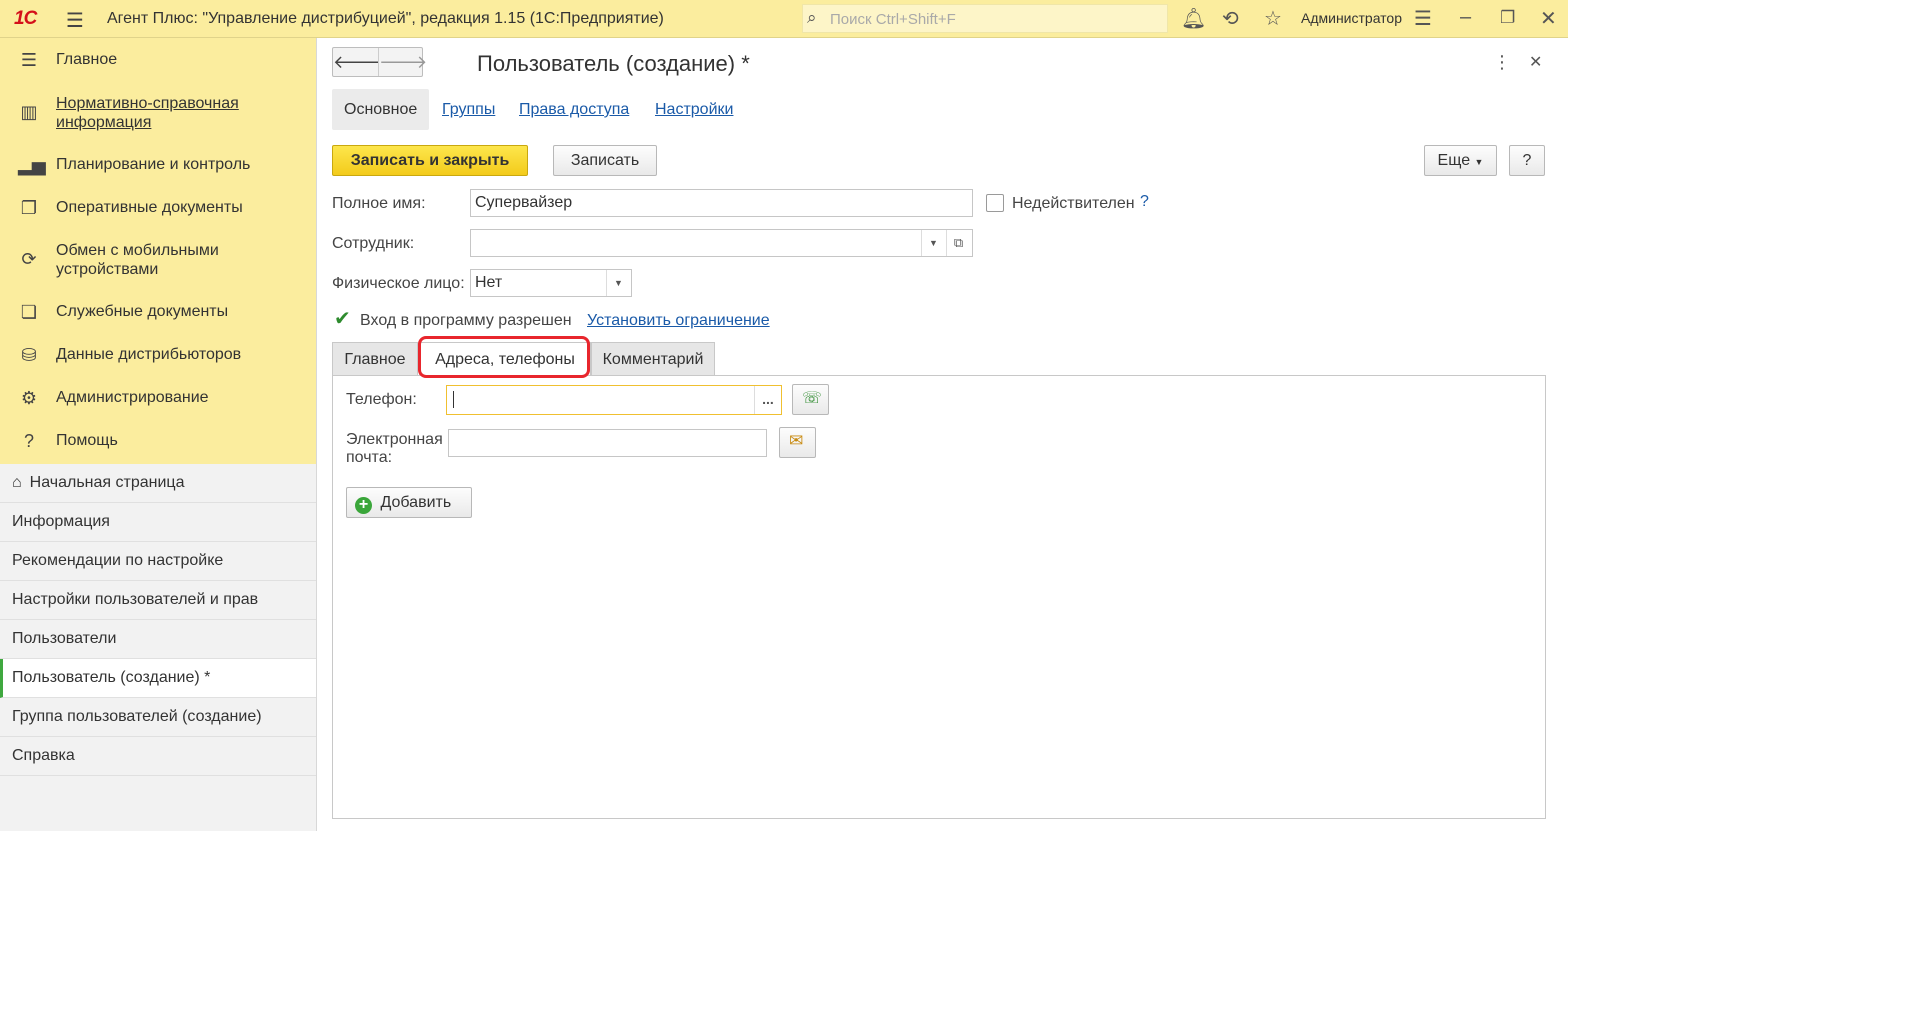 Image resolution: width=1920 pixels, height=1018 pixels. What do you see at coordinates (607, 443) in the screenshot?
I see `email-field` at bounding box center [607, 443].